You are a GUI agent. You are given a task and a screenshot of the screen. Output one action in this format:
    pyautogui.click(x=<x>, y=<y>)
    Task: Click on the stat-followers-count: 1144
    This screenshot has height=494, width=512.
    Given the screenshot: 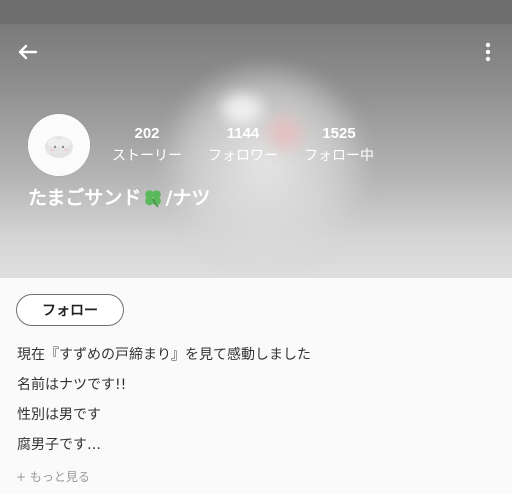 What is the action you would take?
    pyautogui.click(x=243, y=133)
    